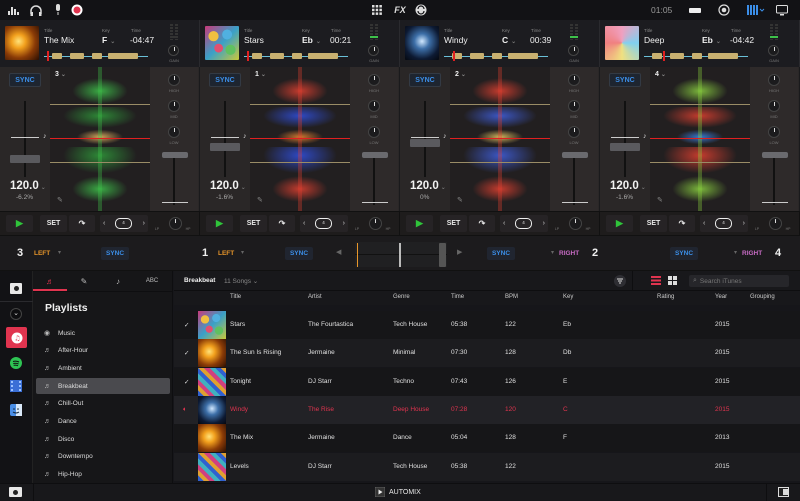 The image size is (800, 501). Describe the element at coordinates (103, 422) in the screenshot. I see `playlist-item: ♬ Dance` at that location.